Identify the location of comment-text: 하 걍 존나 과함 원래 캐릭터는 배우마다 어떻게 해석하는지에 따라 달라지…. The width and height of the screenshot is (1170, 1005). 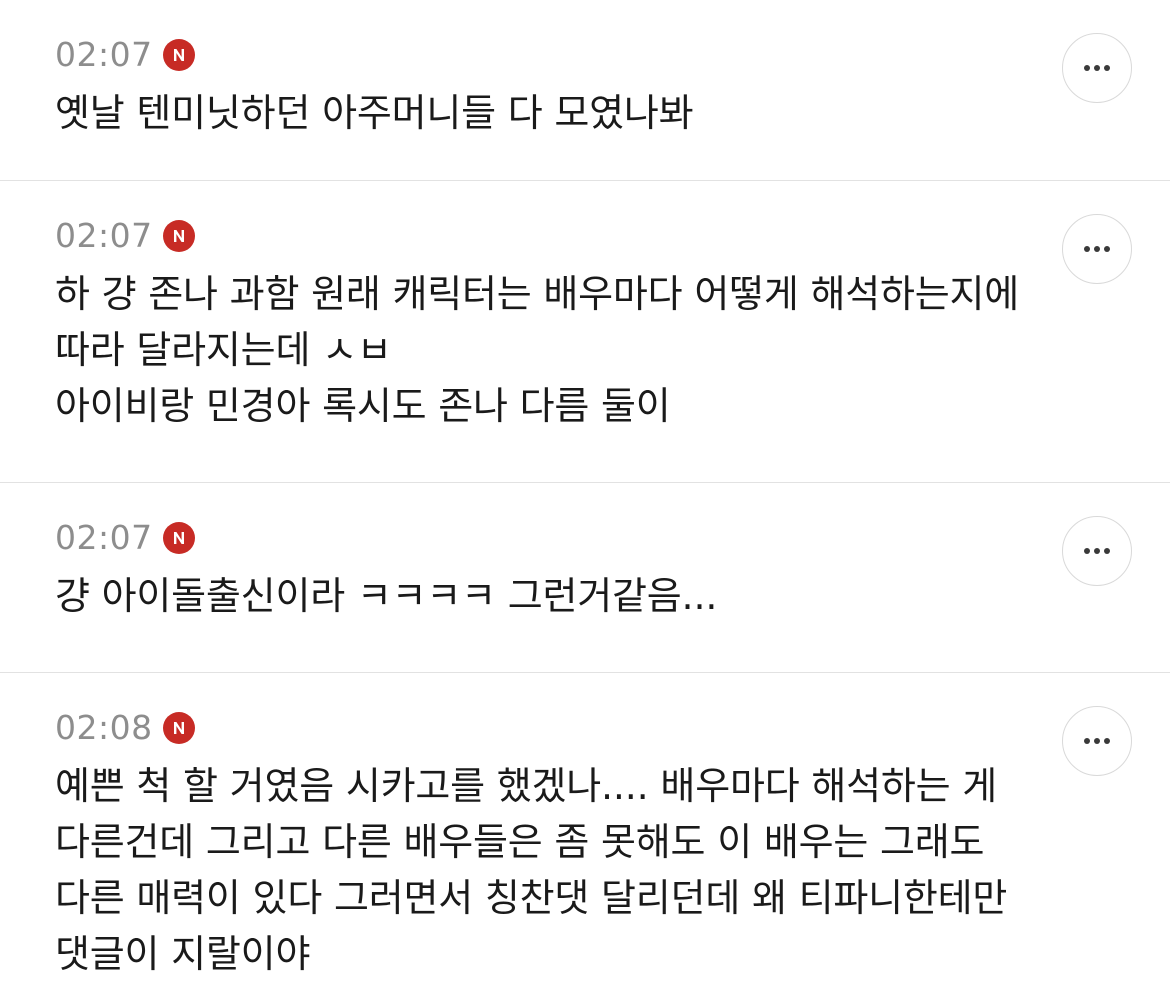
(537, 350).